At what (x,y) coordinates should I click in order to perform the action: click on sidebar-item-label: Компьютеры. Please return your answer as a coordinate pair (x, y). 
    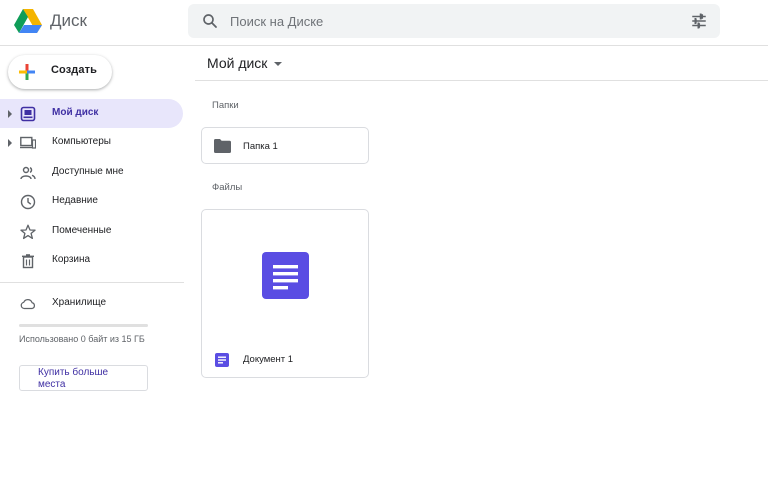
    Looking at the image, I should click on (81, 141).